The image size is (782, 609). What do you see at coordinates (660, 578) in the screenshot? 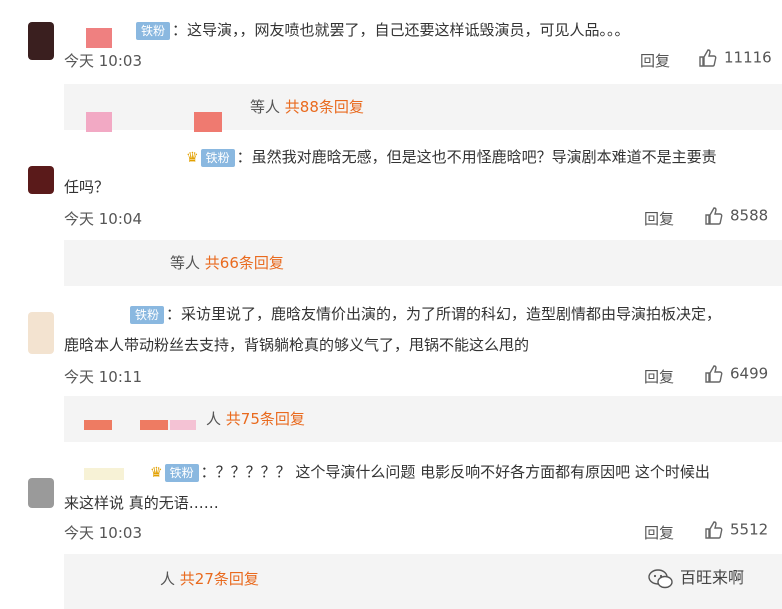
I see `wechat-icon` at bounding box center [660, 578].